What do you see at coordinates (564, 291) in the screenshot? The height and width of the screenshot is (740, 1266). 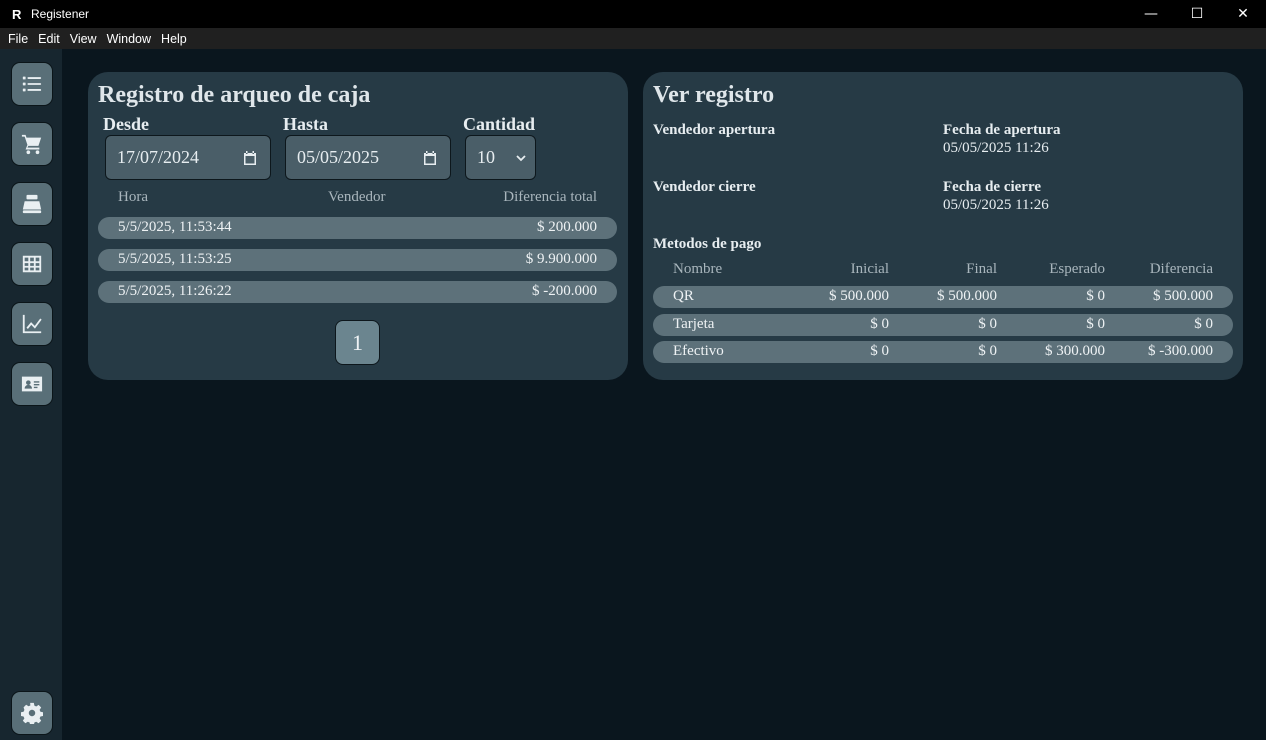 I see `row-diferencia: $ -200.000` at bounding box center [564, 291].